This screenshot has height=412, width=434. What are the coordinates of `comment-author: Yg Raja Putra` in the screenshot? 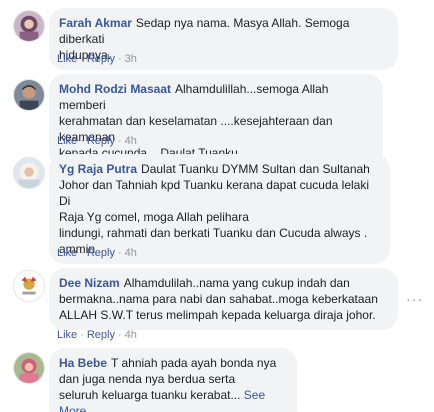 It's located at (98, 169).